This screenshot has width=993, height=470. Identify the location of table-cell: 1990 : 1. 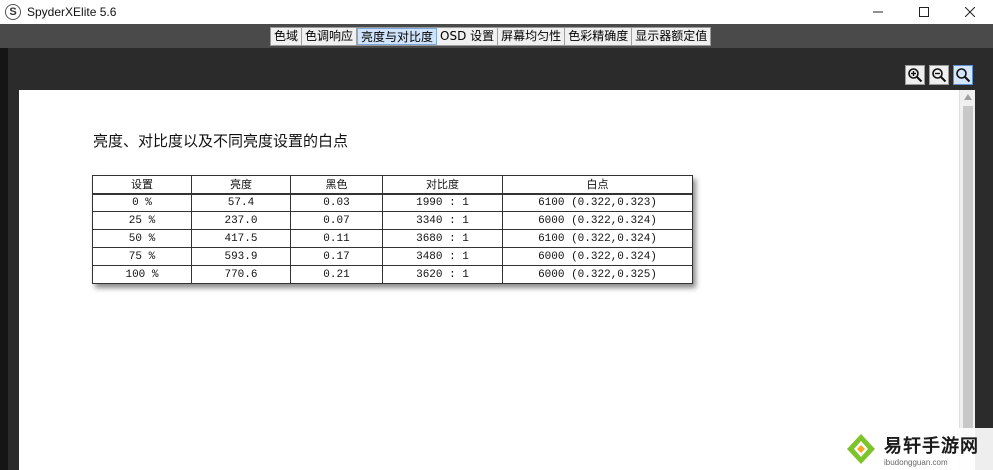
(442, 202).